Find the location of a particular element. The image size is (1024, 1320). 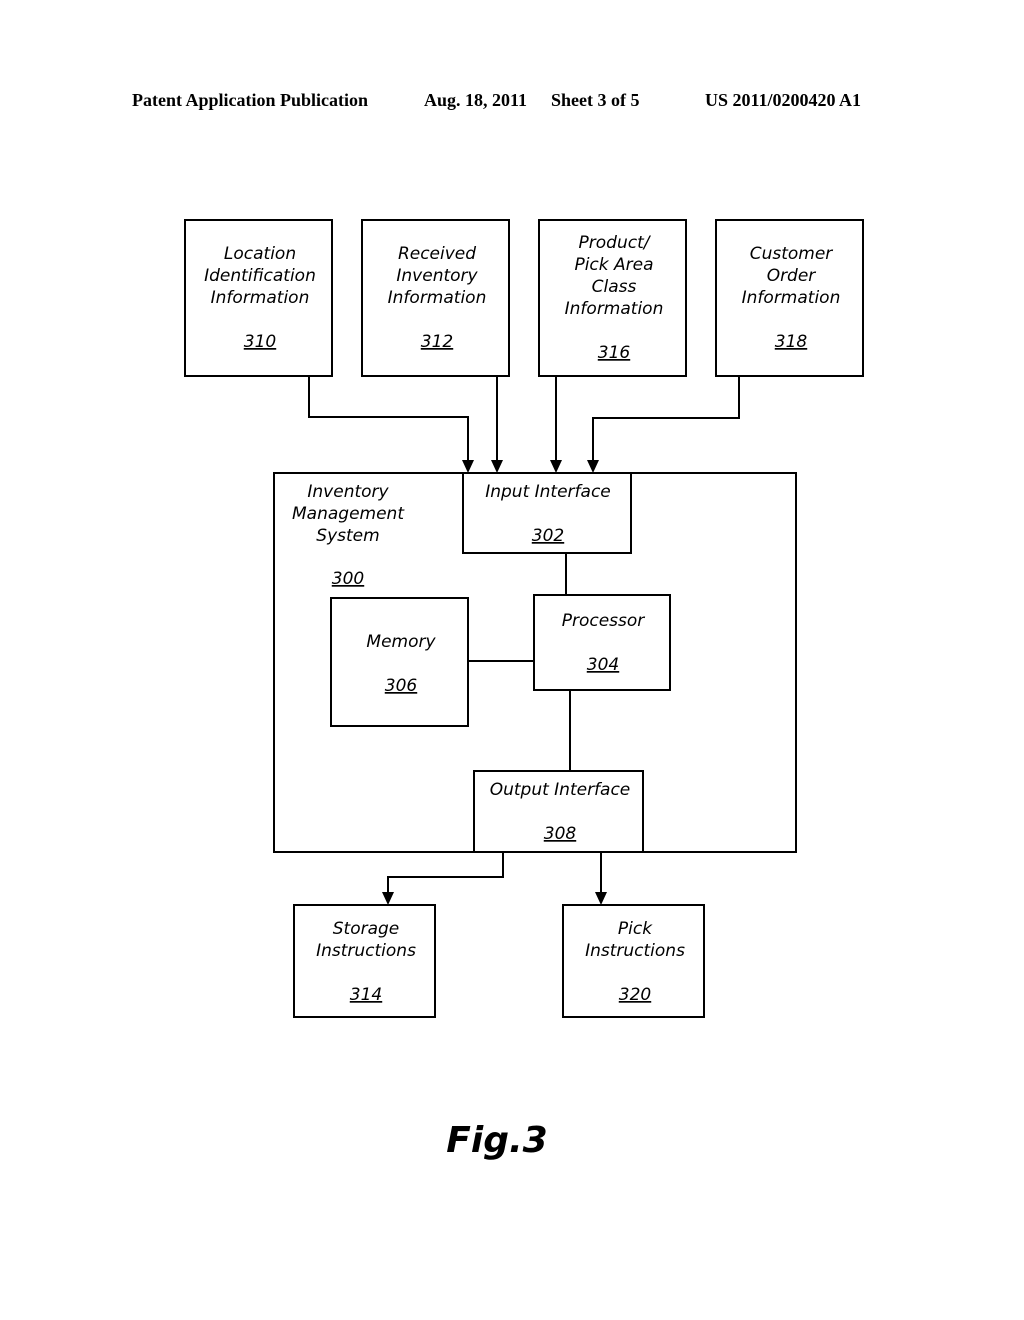

node-label: Processor is located at coordinates (604, 621).